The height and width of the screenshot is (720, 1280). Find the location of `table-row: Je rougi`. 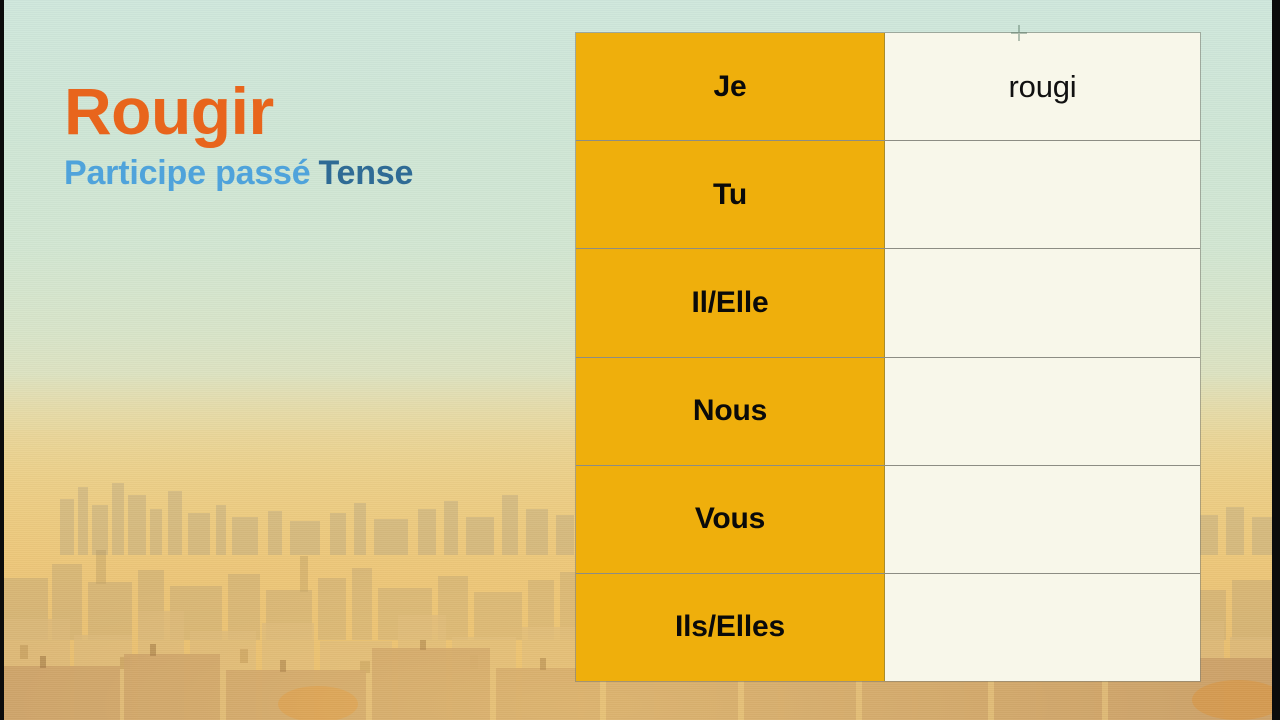

table-row: Je rougi is located at coordinates (888, 87).